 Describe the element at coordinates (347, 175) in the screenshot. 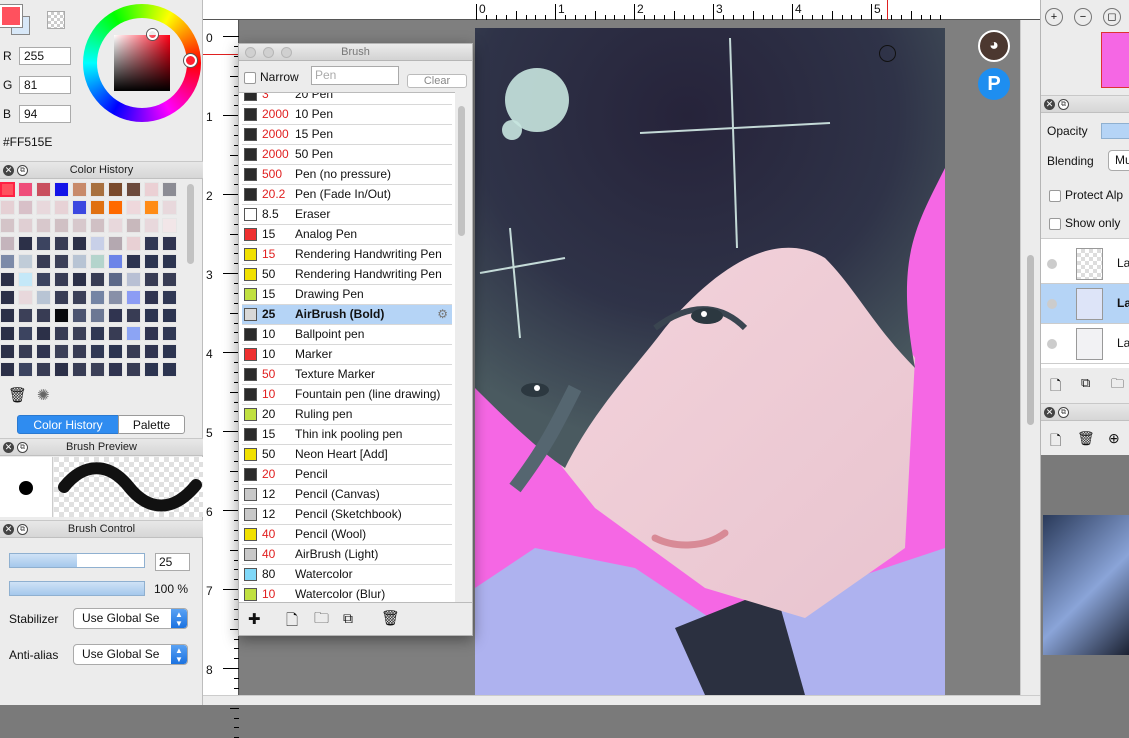

I see `brush-item: 500 Pen (no pressure)` at that location.